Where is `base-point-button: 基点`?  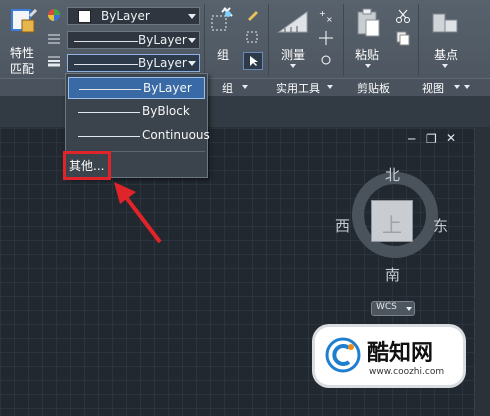 base-point-button: 基点 is located at coordinates (444, 37).